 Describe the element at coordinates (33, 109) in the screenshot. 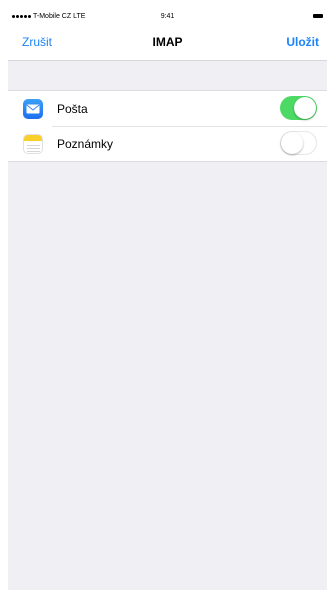

I see `mail-icon` at that location.